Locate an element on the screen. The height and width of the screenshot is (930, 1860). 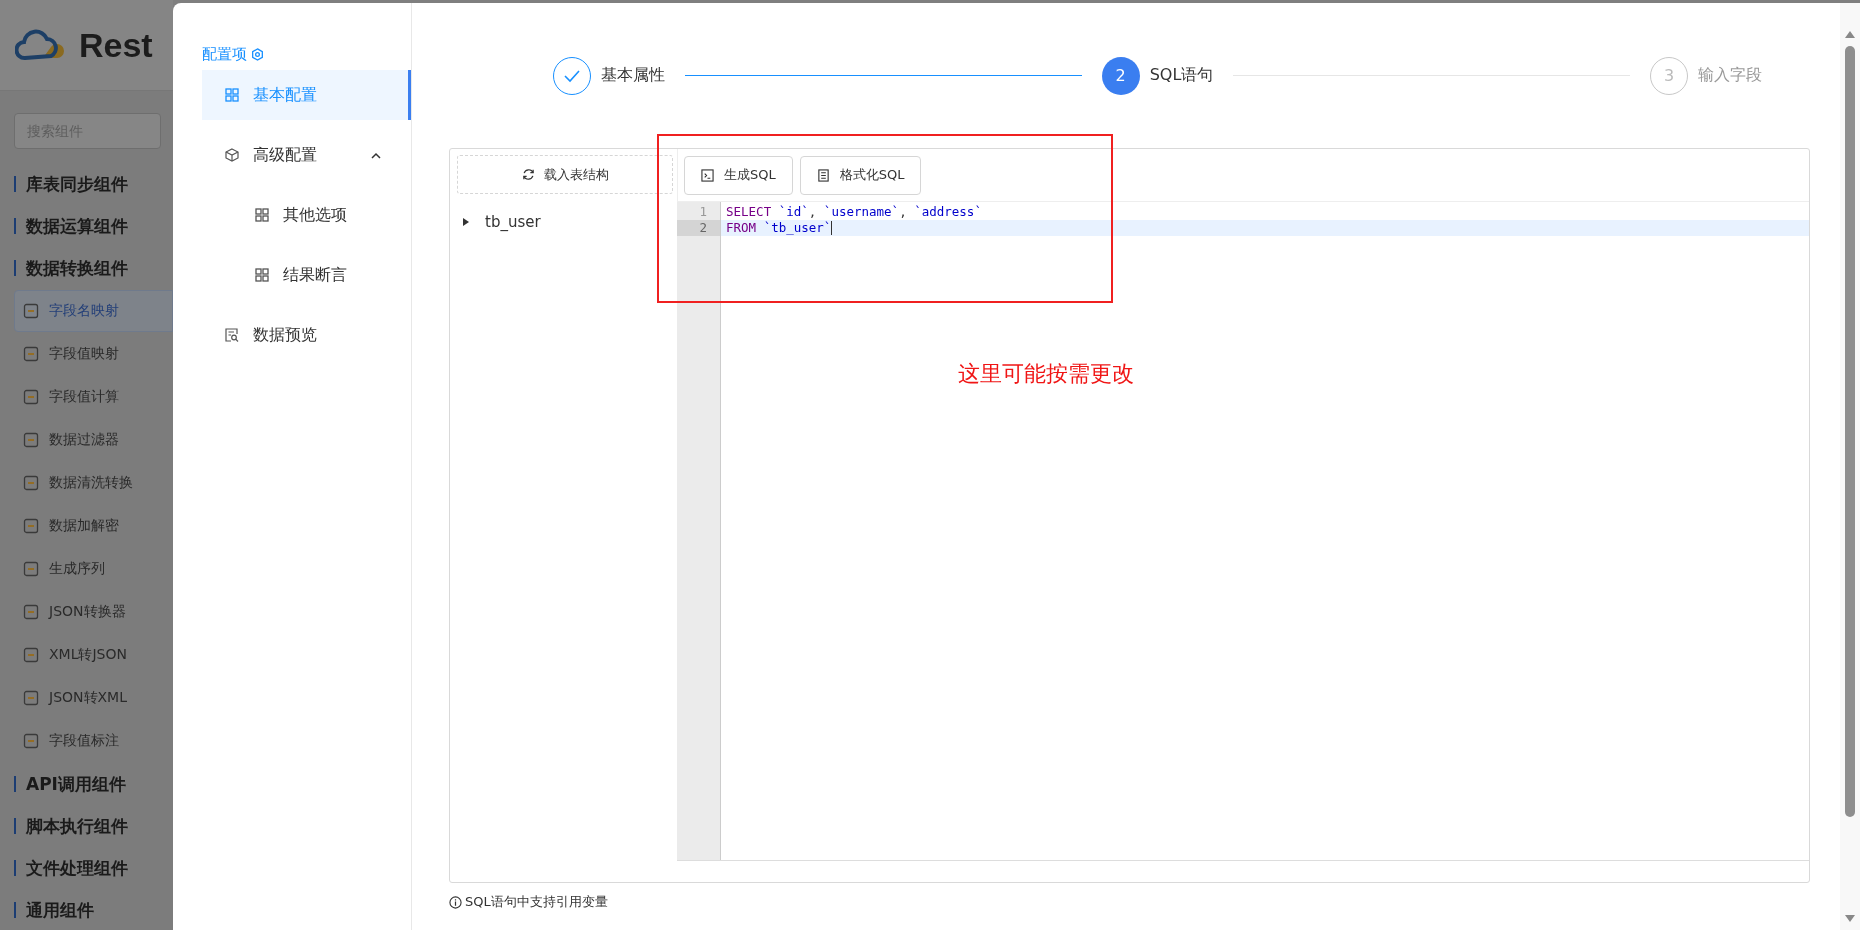
component-item: 数据清洗转换 is located at coordinates (93, 483).